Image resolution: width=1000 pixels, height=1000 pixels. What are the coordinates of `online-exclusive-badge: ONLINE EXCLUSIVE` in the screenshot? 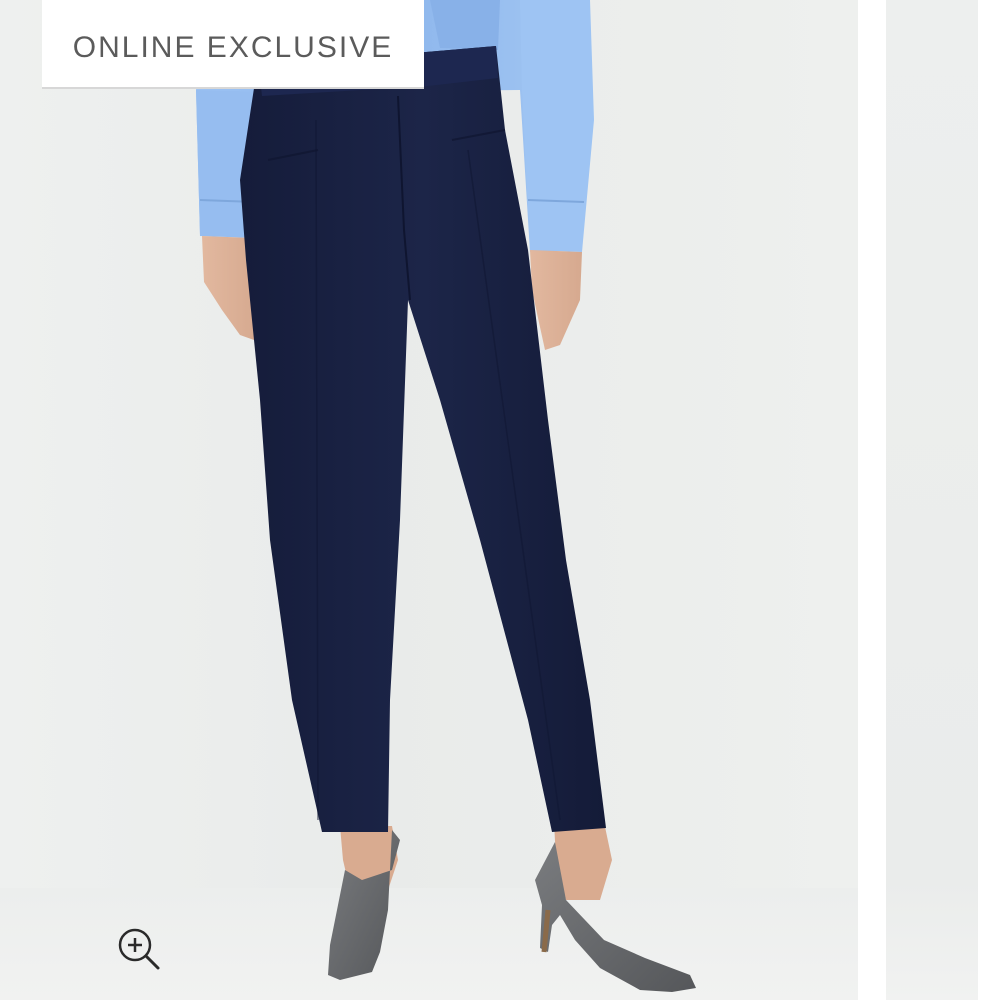 It's located at (233, 44).